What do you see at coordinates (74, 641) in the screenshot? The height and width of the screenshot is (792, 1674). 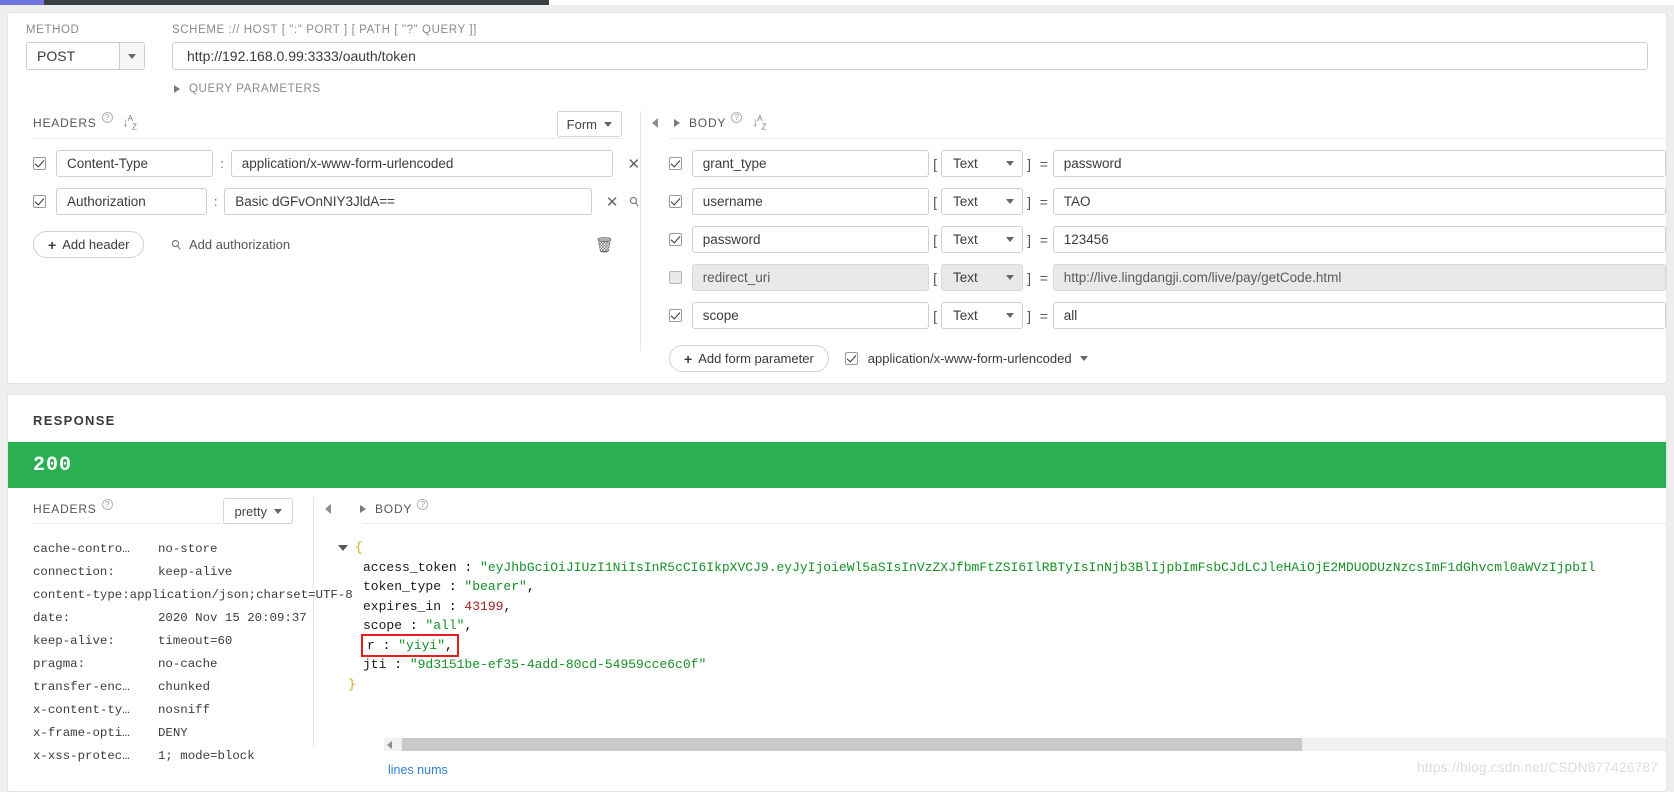 I see `response-header-key: keep-alive:` at bounding box center [74, 641].